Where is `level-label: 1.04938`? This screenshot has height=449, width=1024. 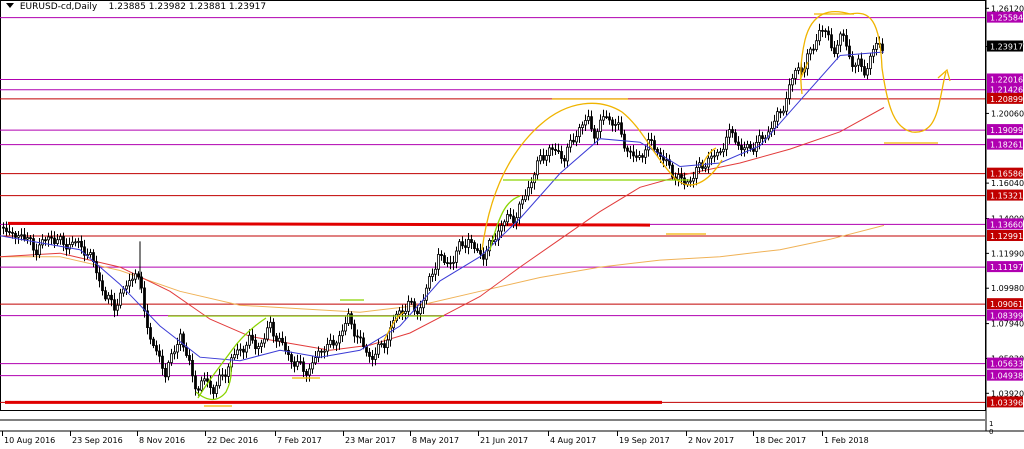 level-label: 1.04938 is located at coordinates (1006, 376).